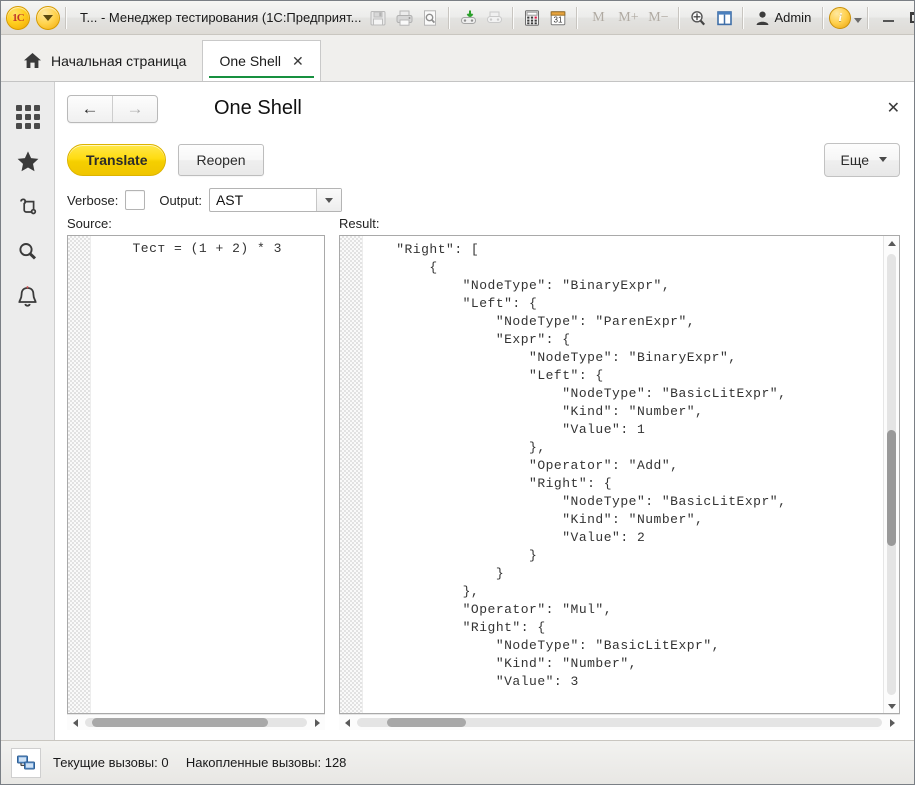 The image size is (915, 785). Describe the element at coordinates (628, 18) in the screenshot. I see `memory-button-m-plus: M+` at that location.